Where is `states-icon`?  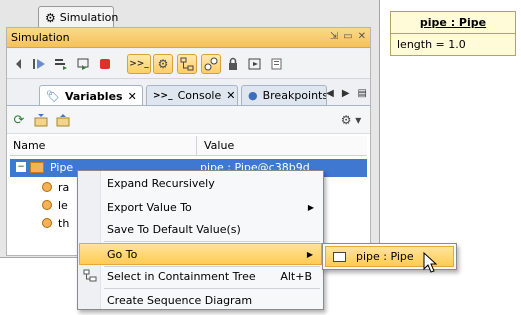
states-icon is located at coordinates (211, 64).